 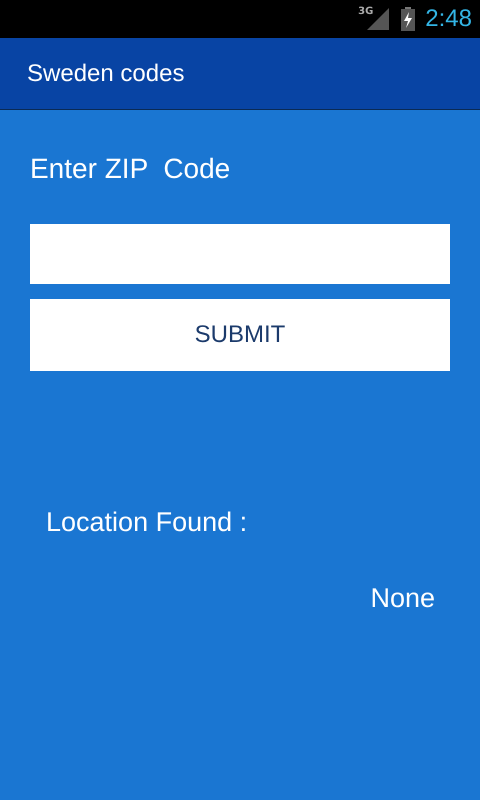 What do you see at coordinates (402, 598) in the screenshot?
I see `location-value: None` at bounding box center [402, 598].